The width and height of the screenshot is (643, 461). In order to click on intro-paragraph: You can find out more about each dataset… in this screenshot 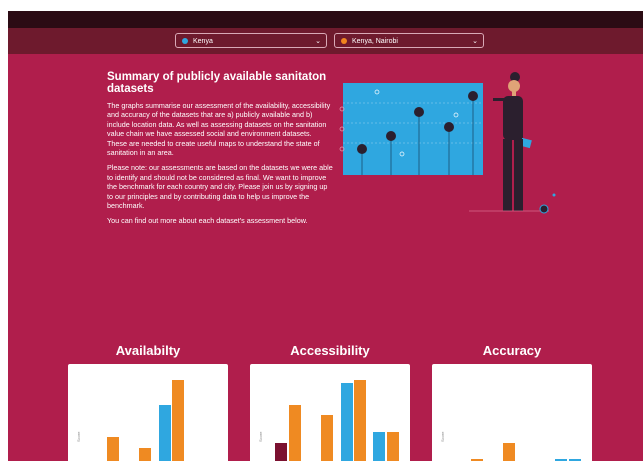, I will do `click(207, 221)`.